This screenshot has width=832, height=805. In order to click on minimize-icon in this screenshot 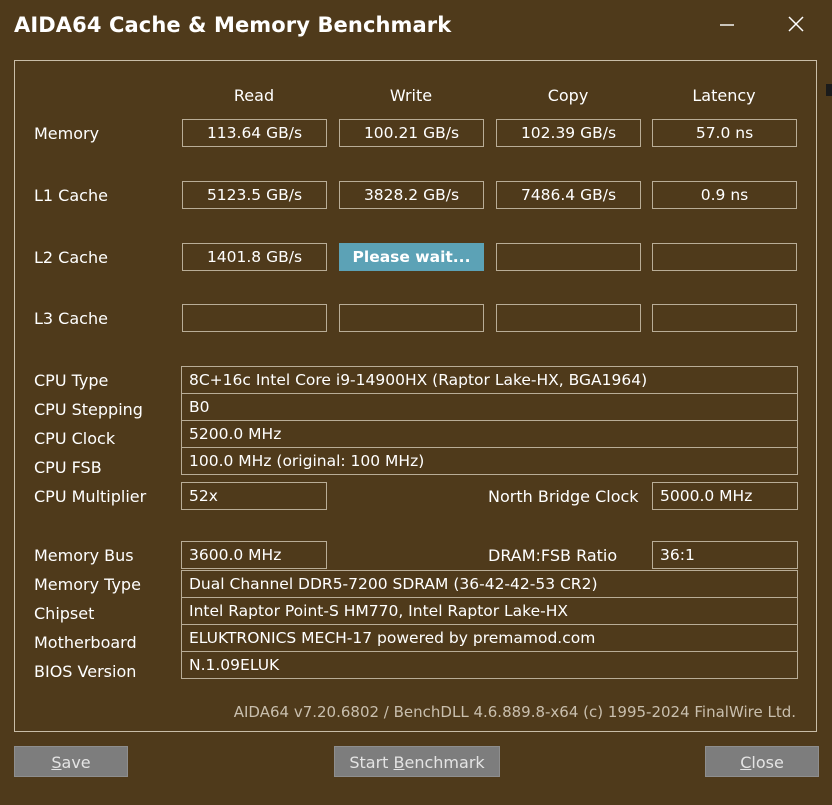, I will do `click(727, 25)`.